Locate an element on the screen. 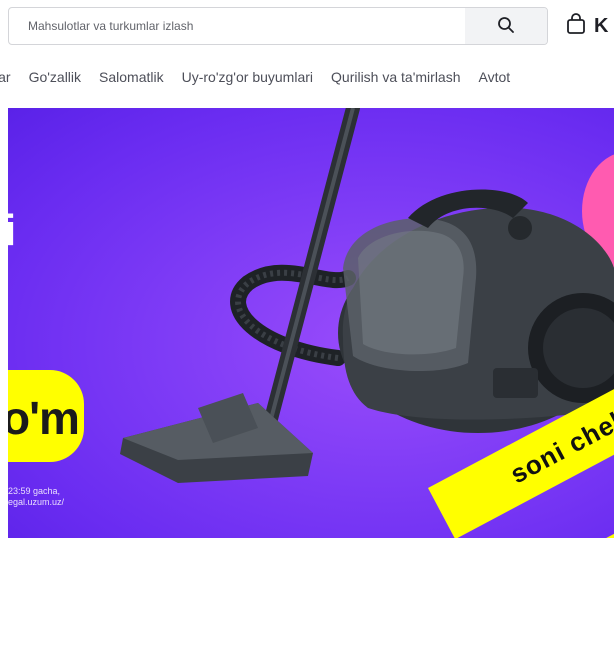 The width and height of the screenshot is (614, 670). category-item-health: Salomatlik is located at coordinates (131, 77).